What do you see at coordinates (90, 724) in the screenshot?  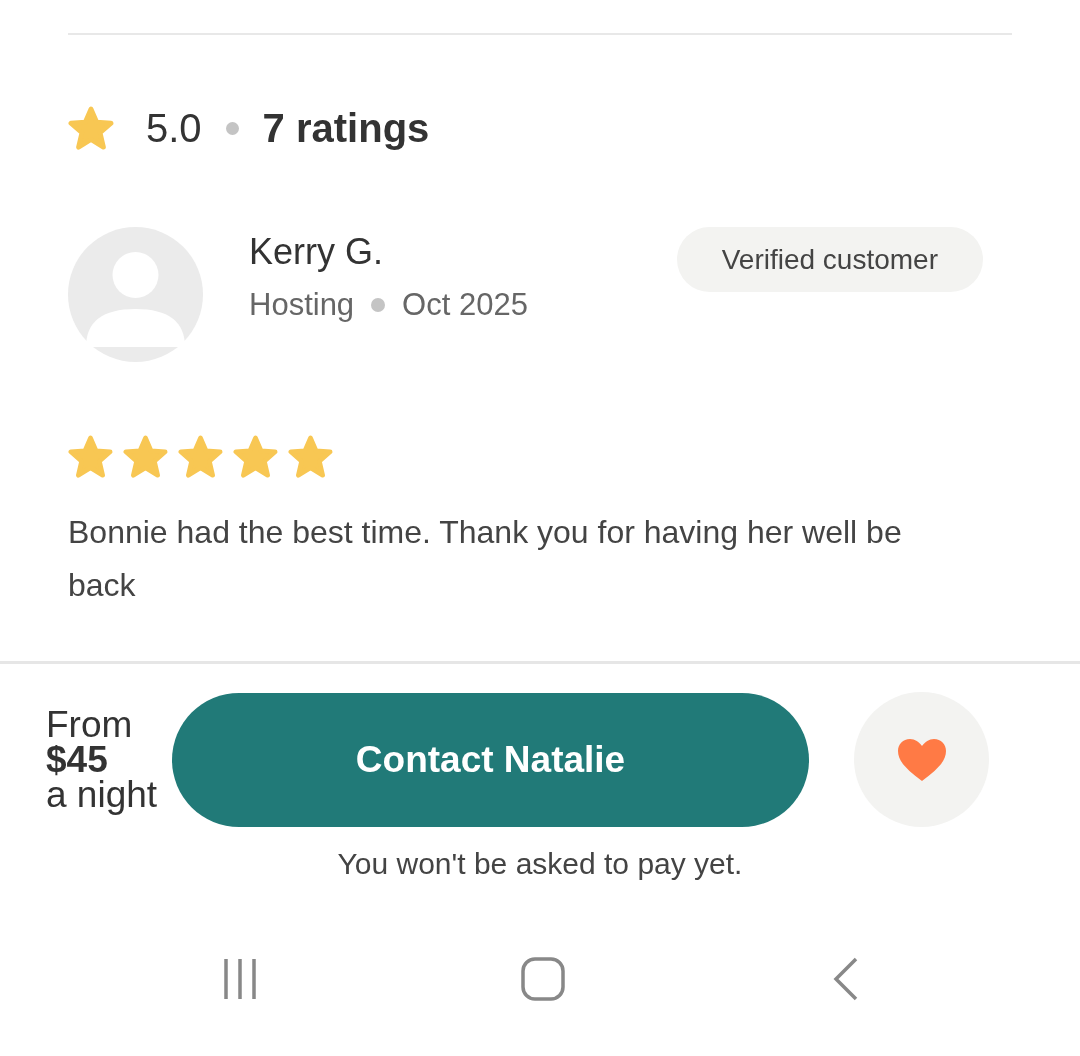 I see `price-prefix: From` at bounding box center [90, 724].